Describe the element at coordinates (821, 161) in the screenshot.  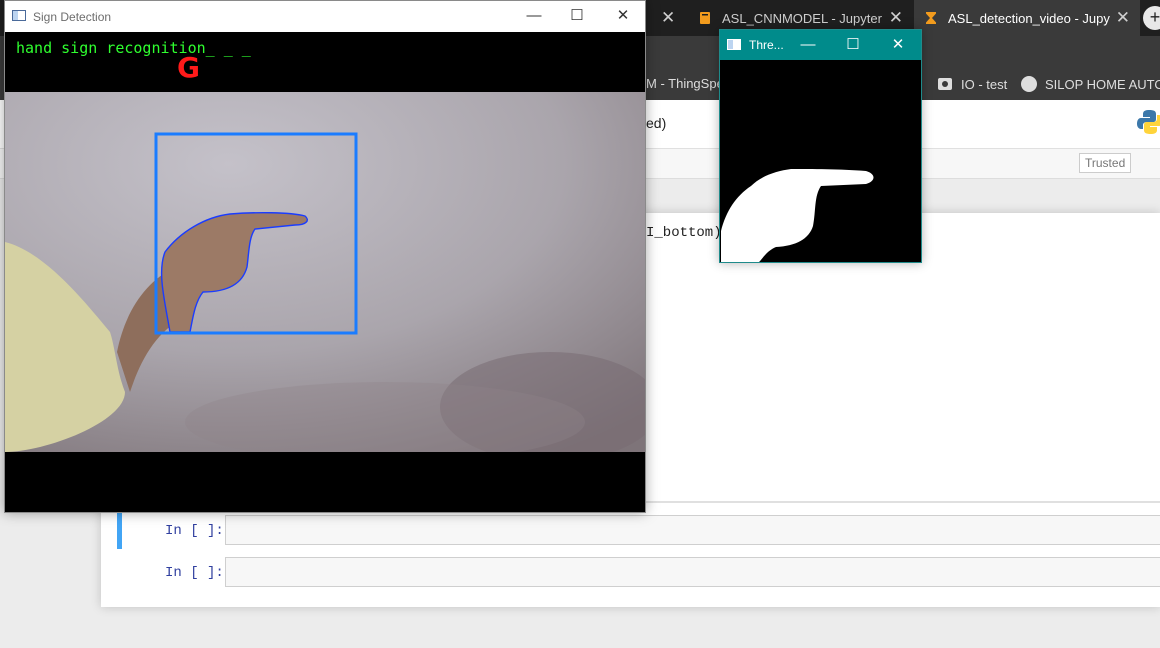
I see `threshold-mask-image` at that location.